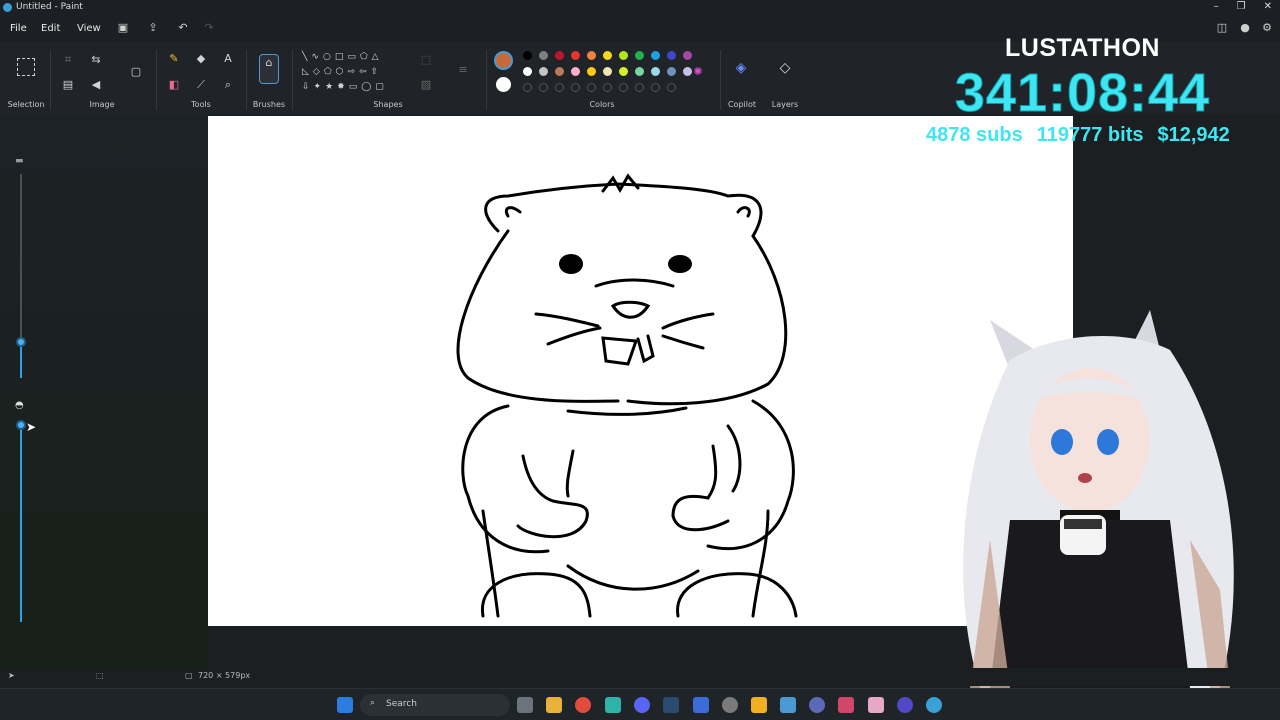 The image size is (1280, 720). I want to click on rotate-icon: ◀, so click(96, 85).